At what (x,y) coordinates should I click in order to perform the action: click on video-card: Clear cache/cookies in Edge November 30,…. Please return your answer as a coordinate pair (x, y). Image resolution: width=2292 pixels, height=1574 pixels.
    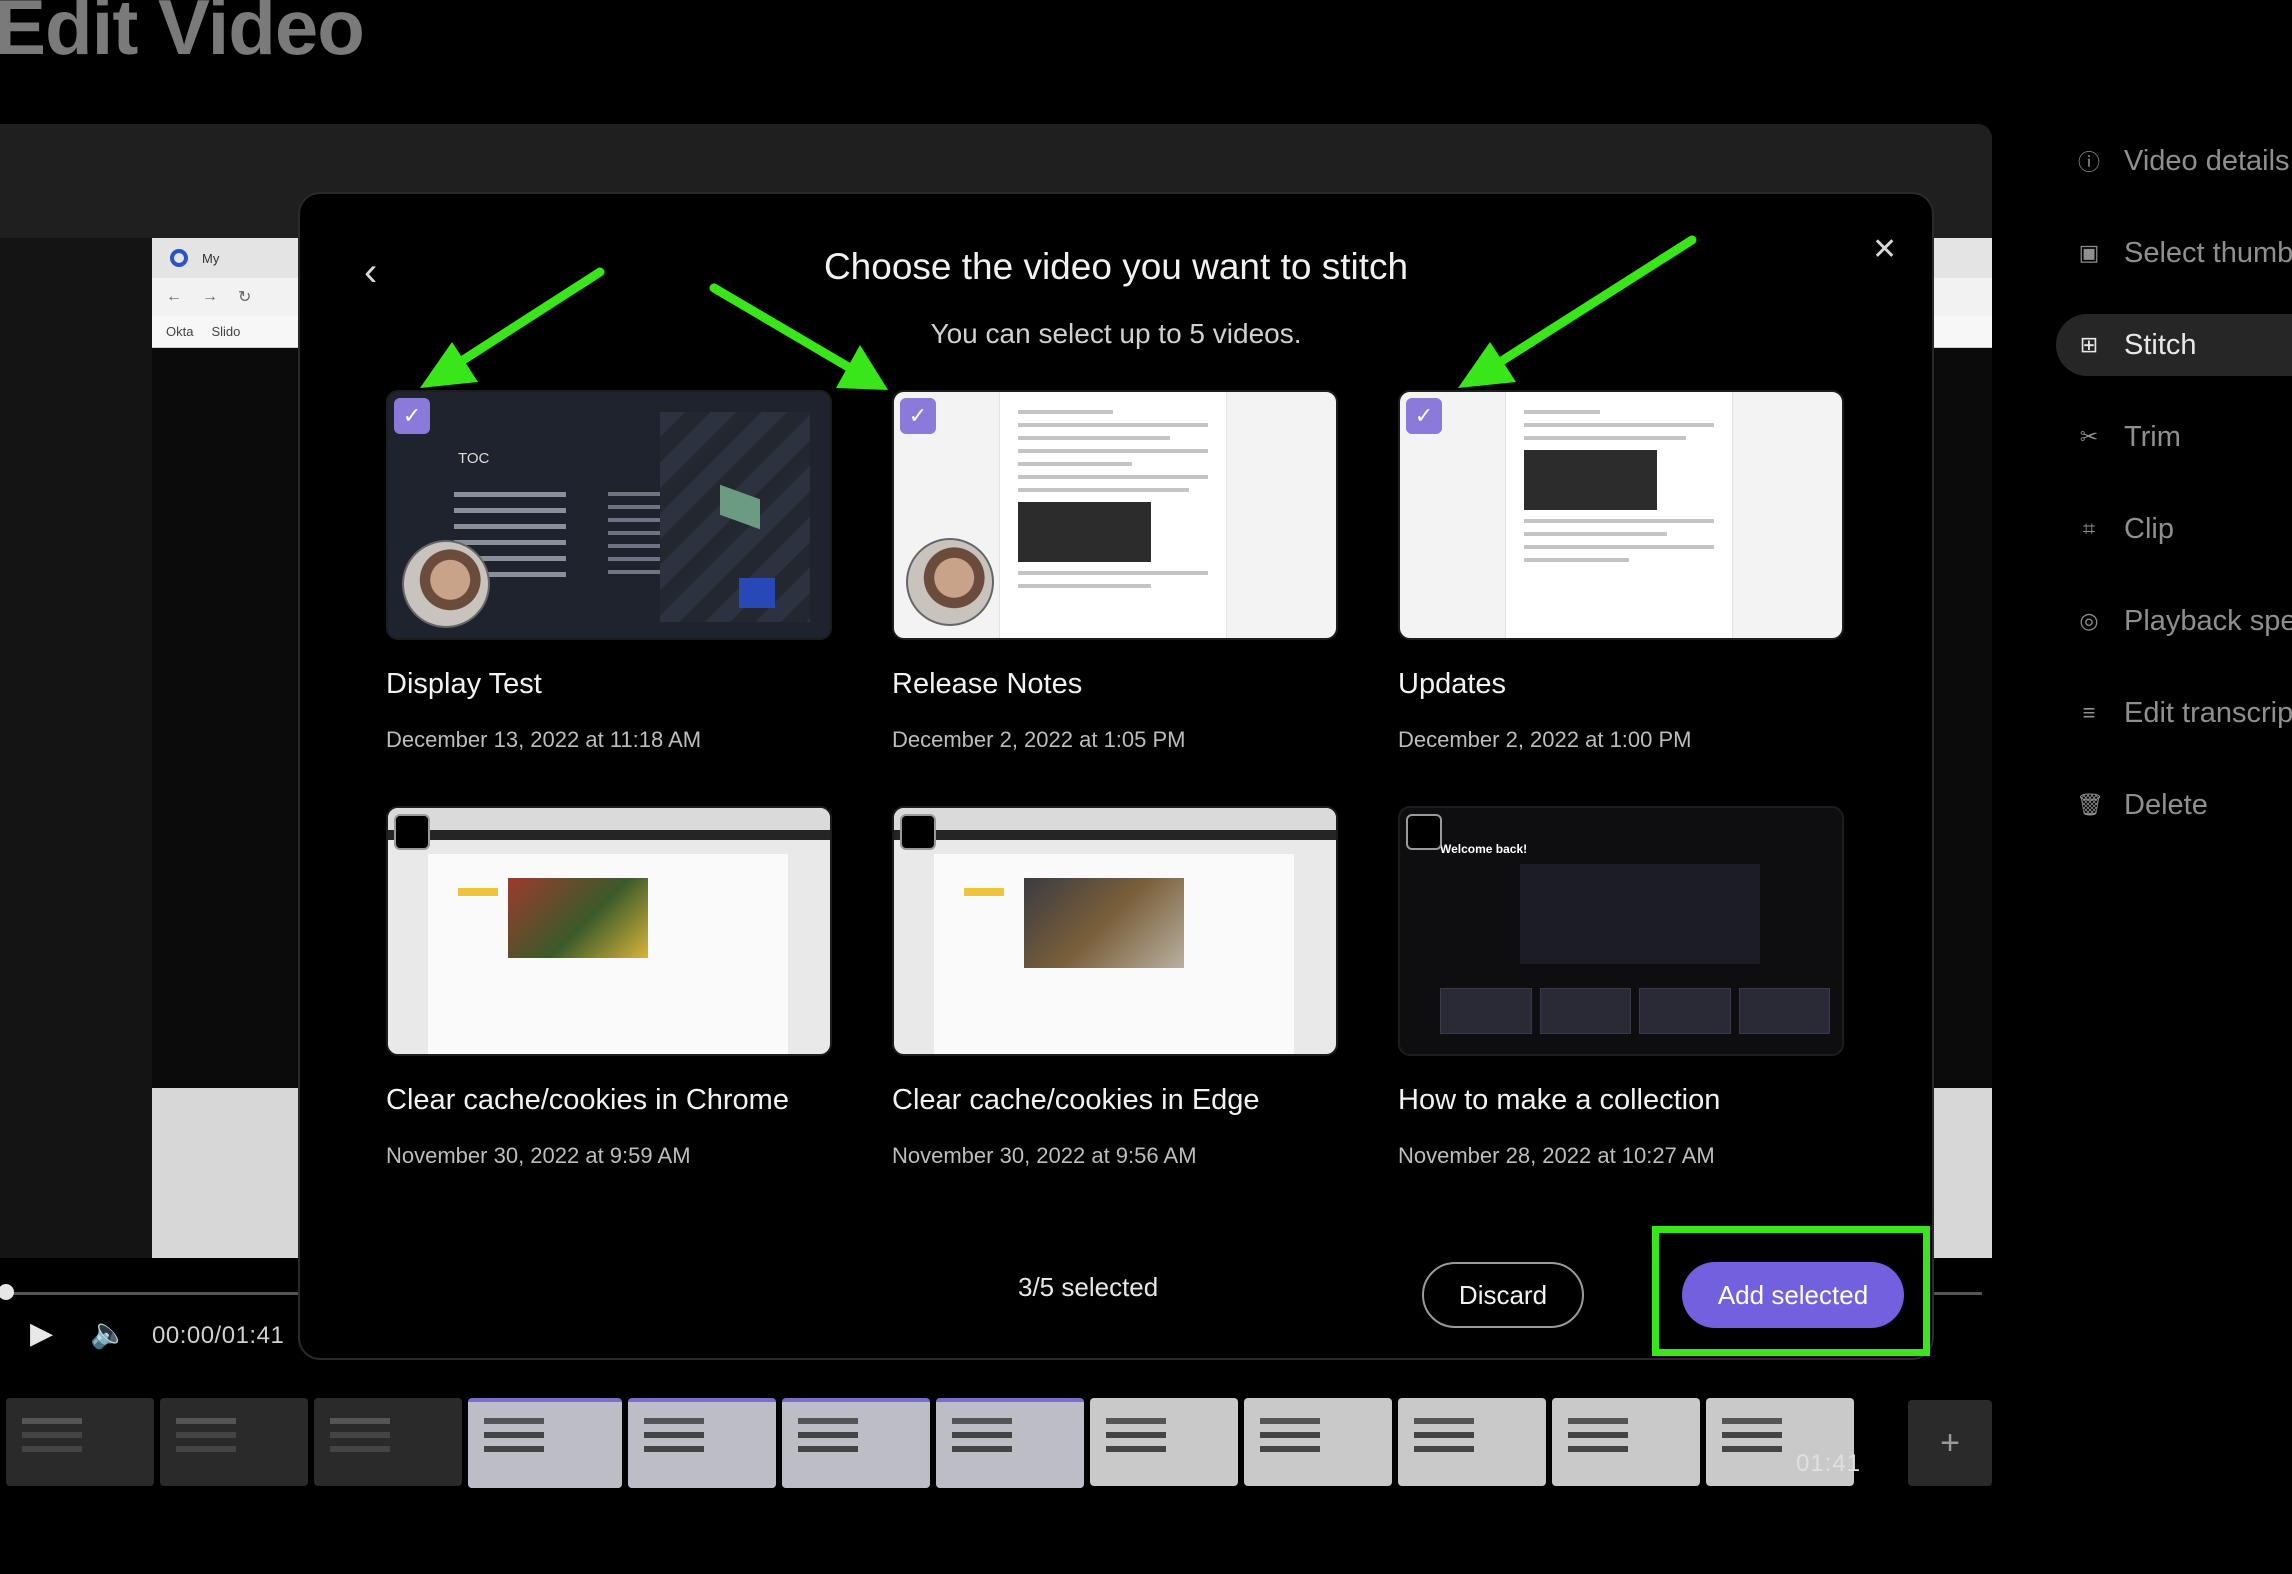
    Looking at the image, I should click on (1115, 987).